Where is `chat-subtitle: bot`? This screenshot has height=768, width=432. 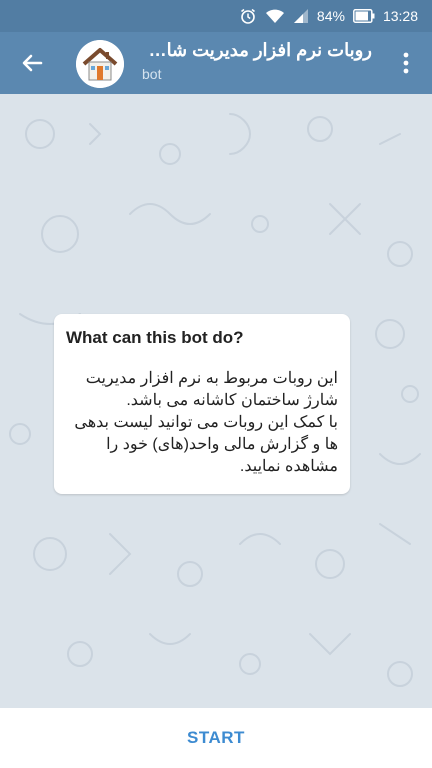
chat-subtitle: bot is located at coordinates (152, 74).